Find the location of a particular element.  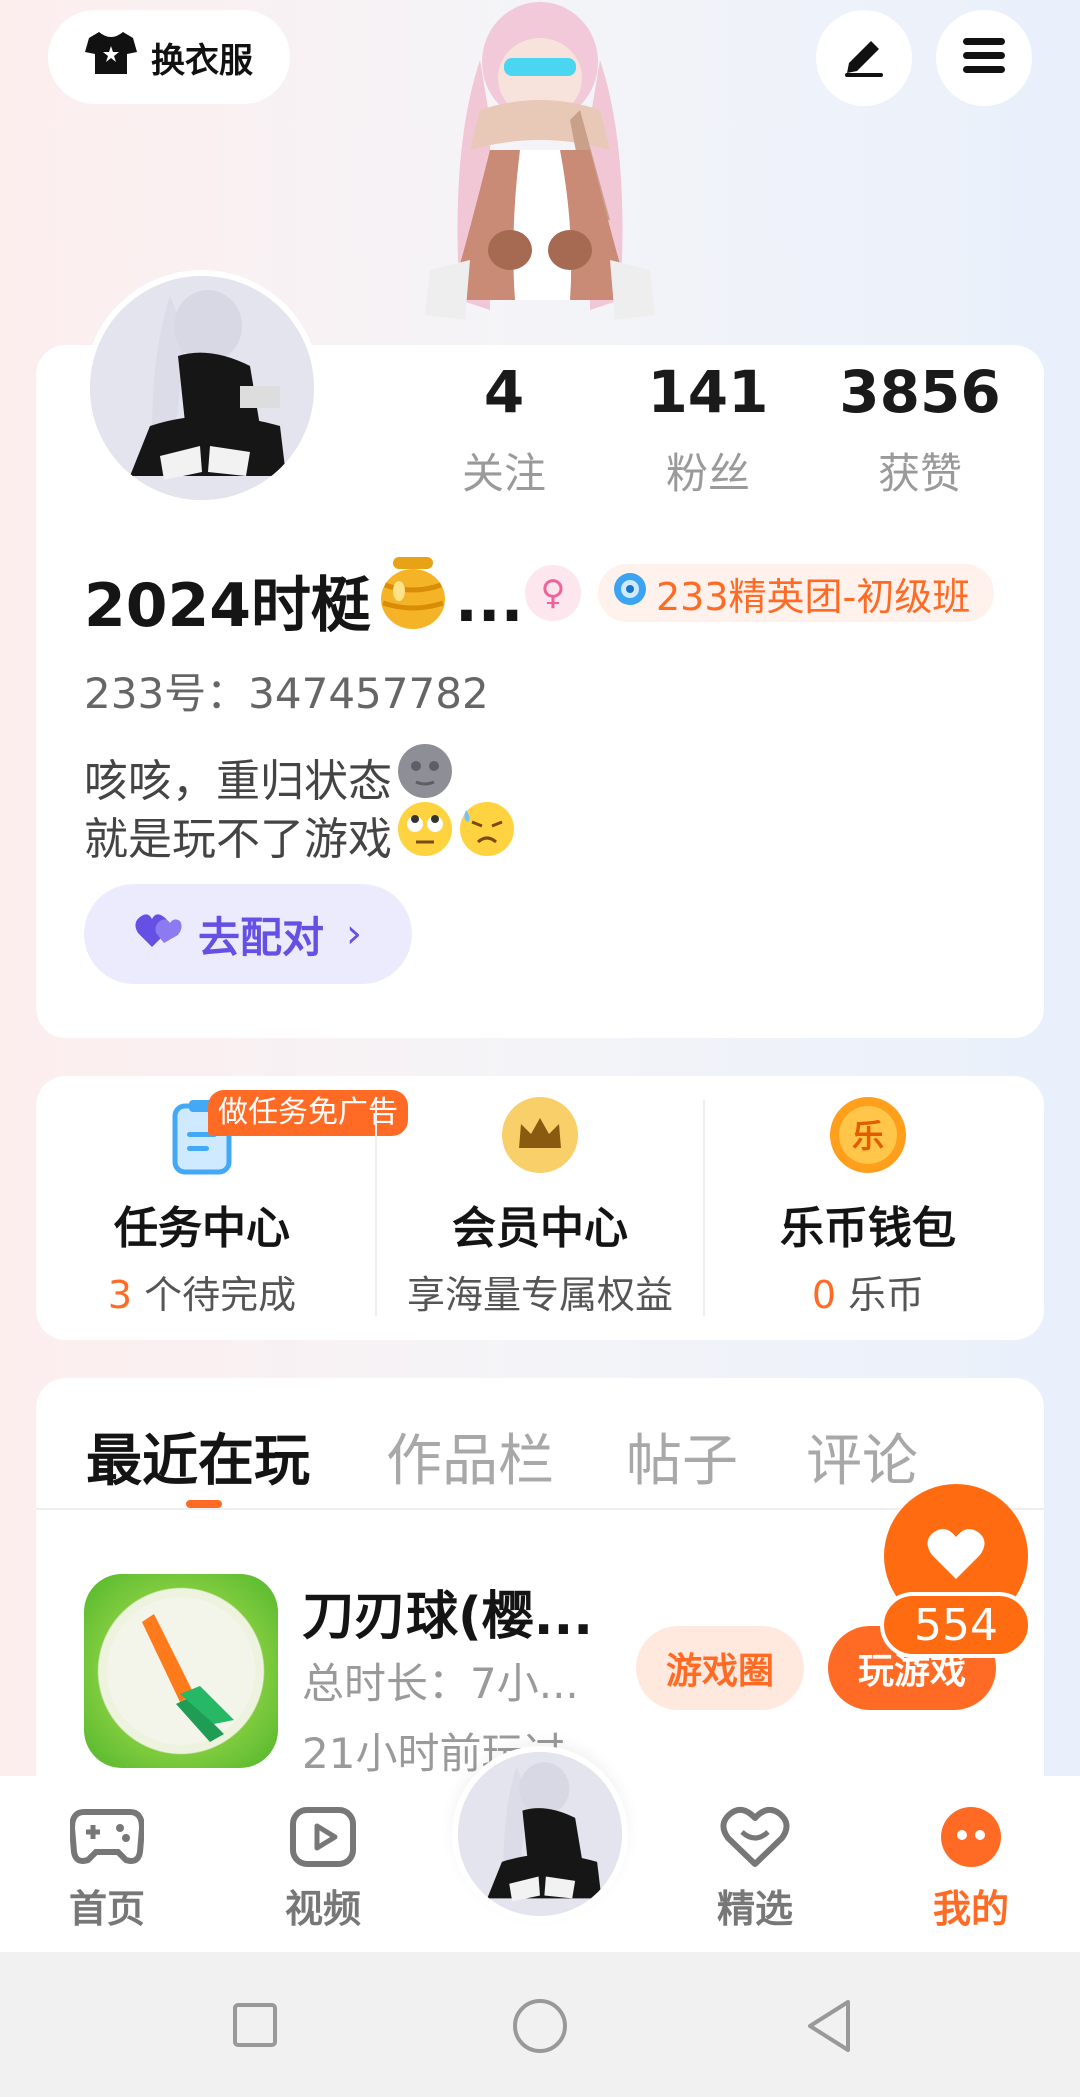

pencil-icon is located at coordinates (864, 58).